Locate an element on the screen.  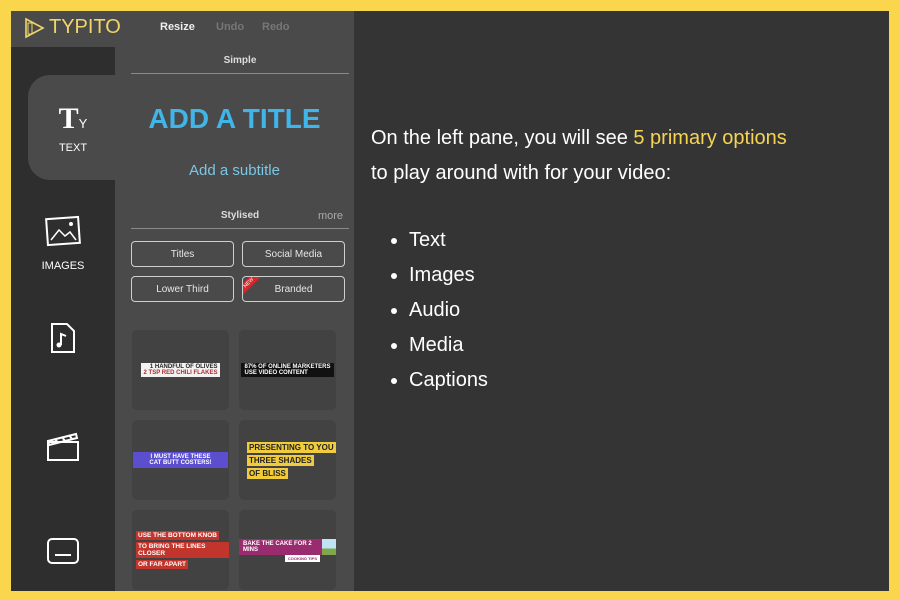
card-line: BAKE THE CAKE FOR 2 MINS is located at coordinates (280, 546).